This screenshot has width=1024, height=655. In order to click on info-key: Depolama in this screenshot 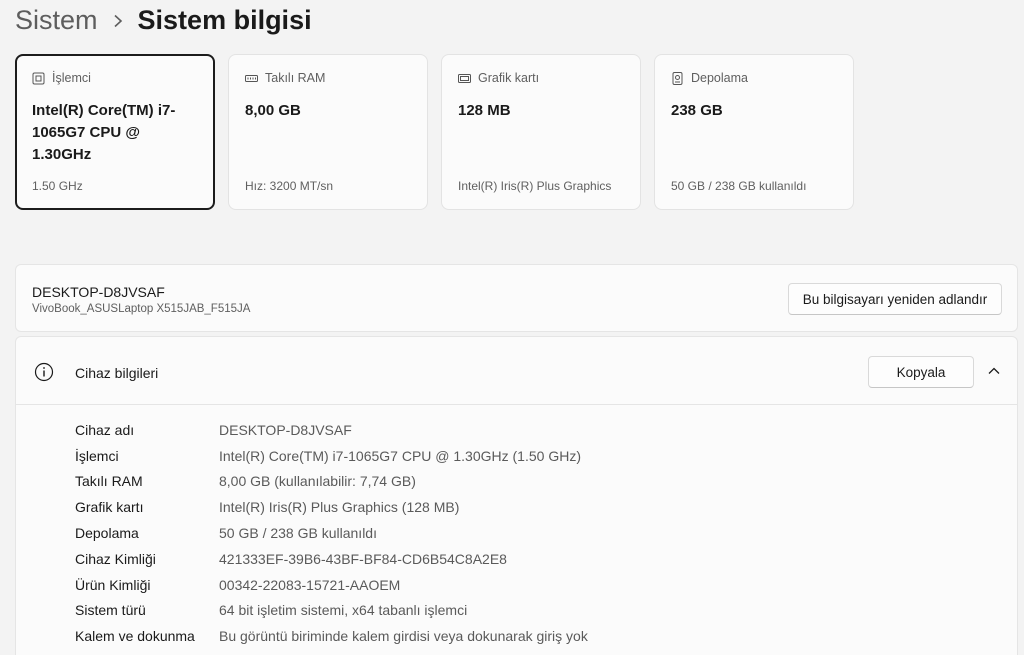, I will do `click(107, 533)`.